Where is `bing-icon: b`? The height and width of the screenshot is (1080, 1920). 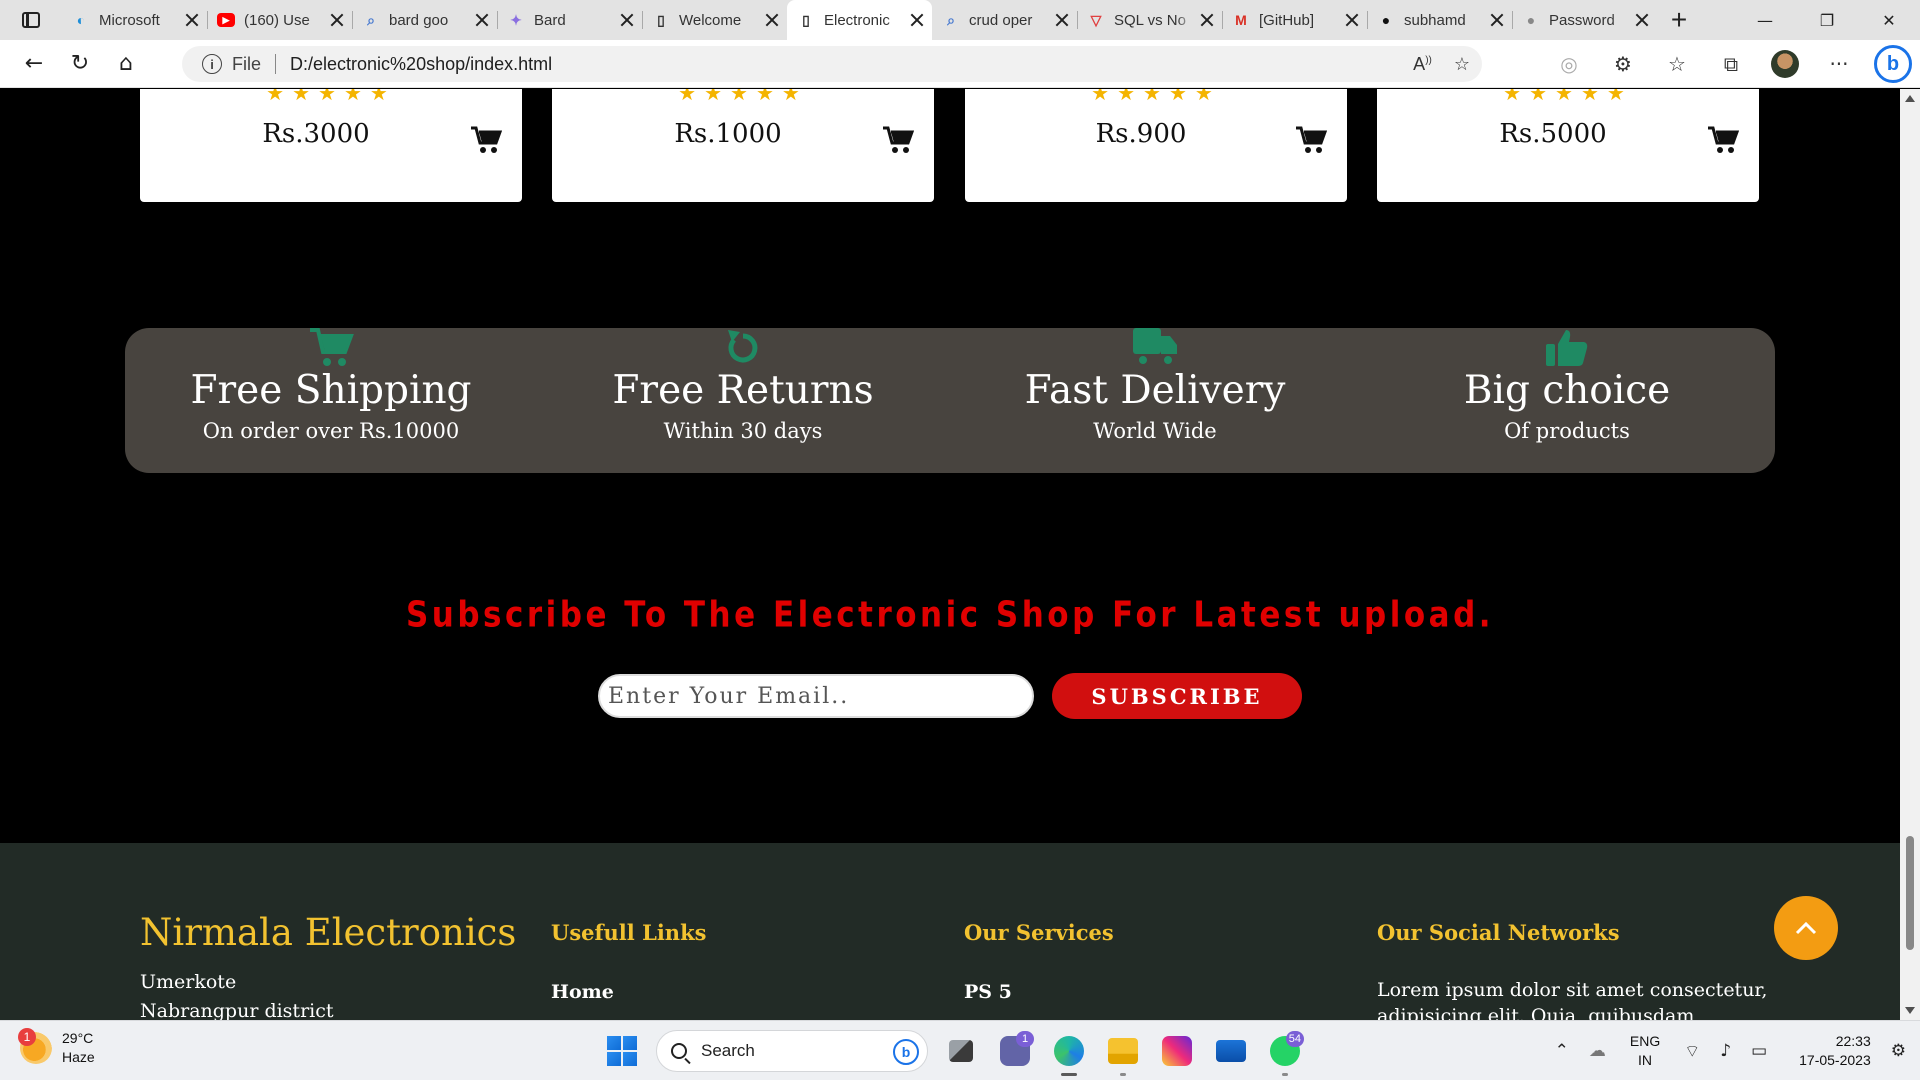
bing-icon: b is located at coordinates (906, 1052).